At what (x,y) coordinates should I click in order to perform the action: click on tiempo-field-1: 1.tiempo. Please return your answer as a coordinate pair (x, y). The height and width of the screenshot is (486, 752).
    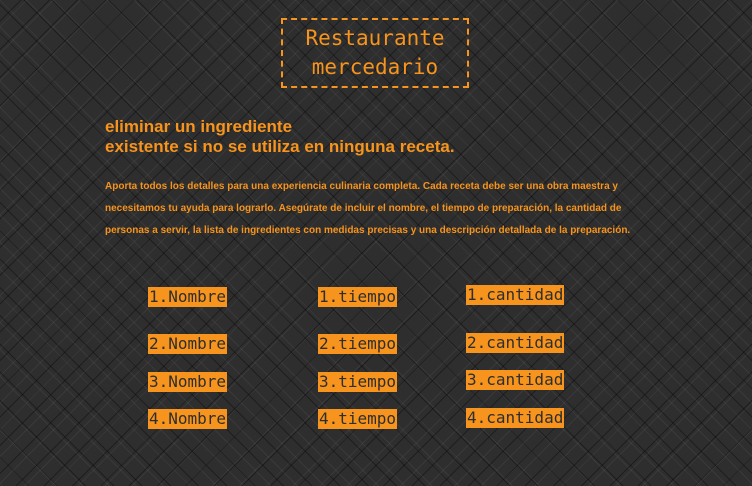
    Looking at the image, I should click on (358, 297).